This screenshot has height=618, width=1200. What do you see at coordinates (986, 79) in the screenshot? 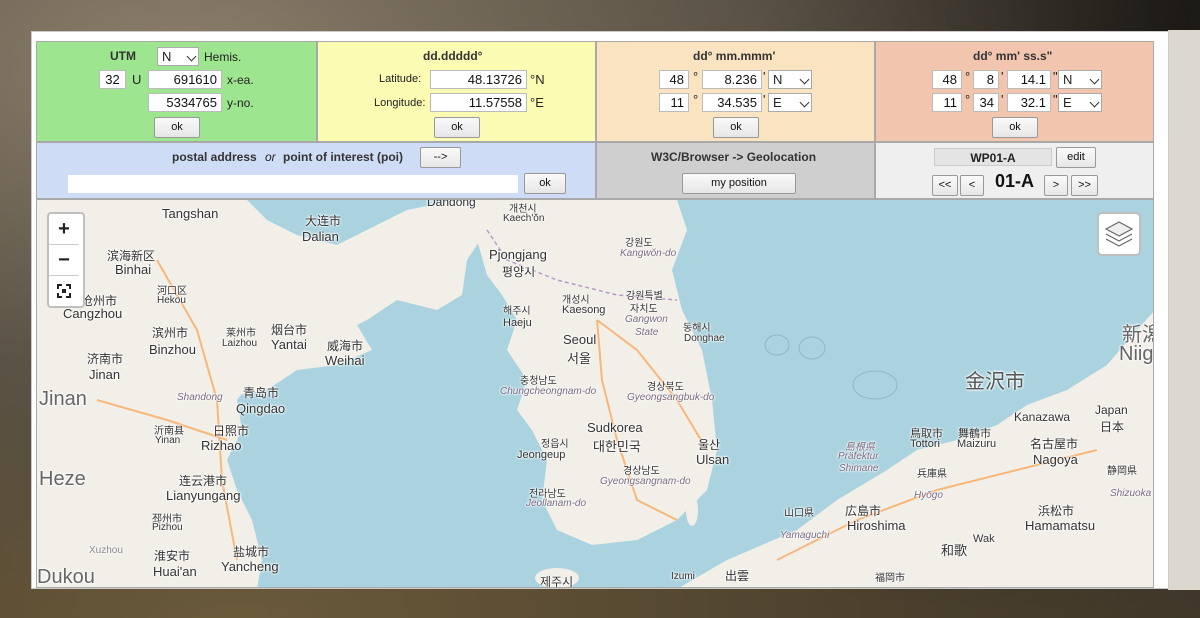
I see `dms-lat-minutes-input: 8` at bounding box center [986, 79].